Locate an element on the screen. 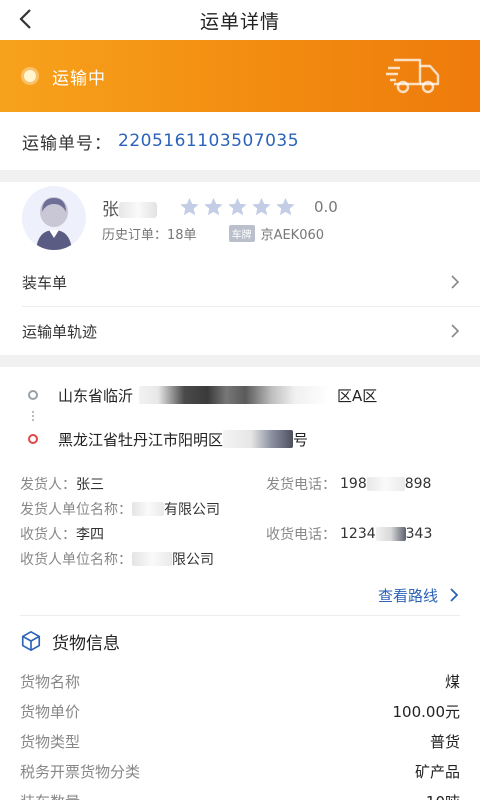 The width and height of the screenshot is (480, 800). truck-icon is located at coordinates (413, 76).